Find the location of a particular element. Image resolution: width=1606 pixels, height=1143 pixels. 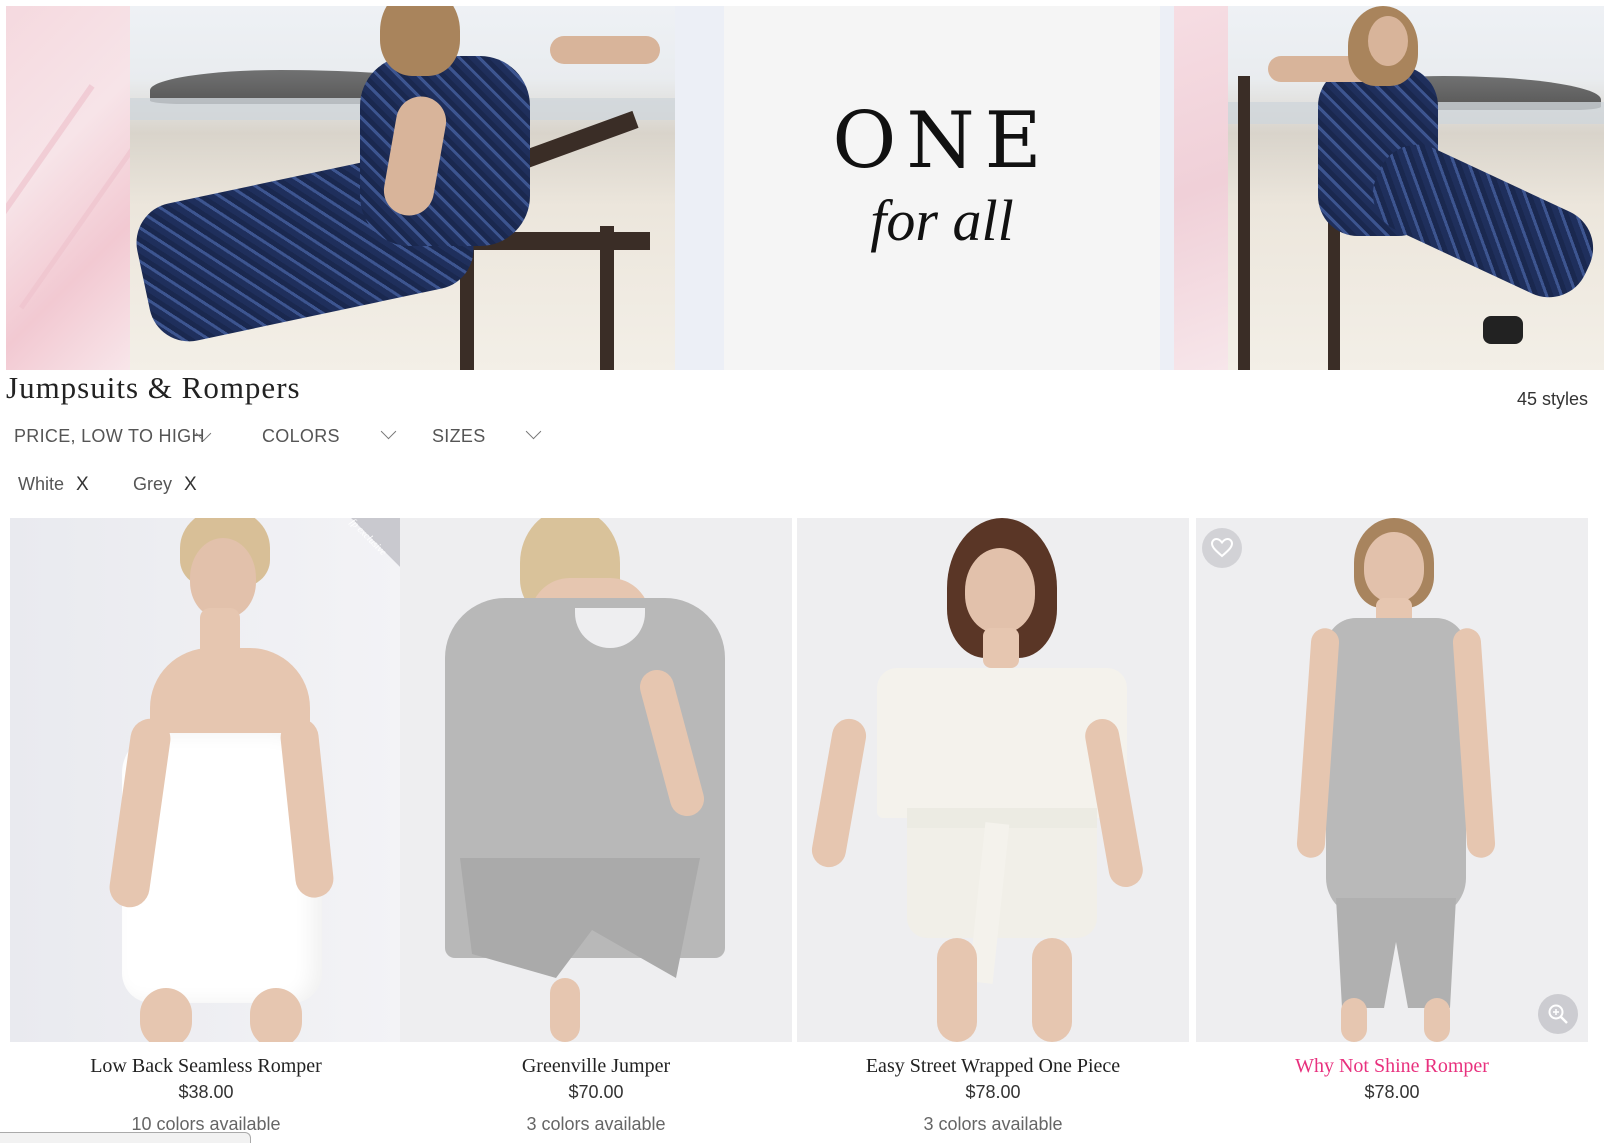

banner-floral-strip-right is located at coordinates (1201, 188).